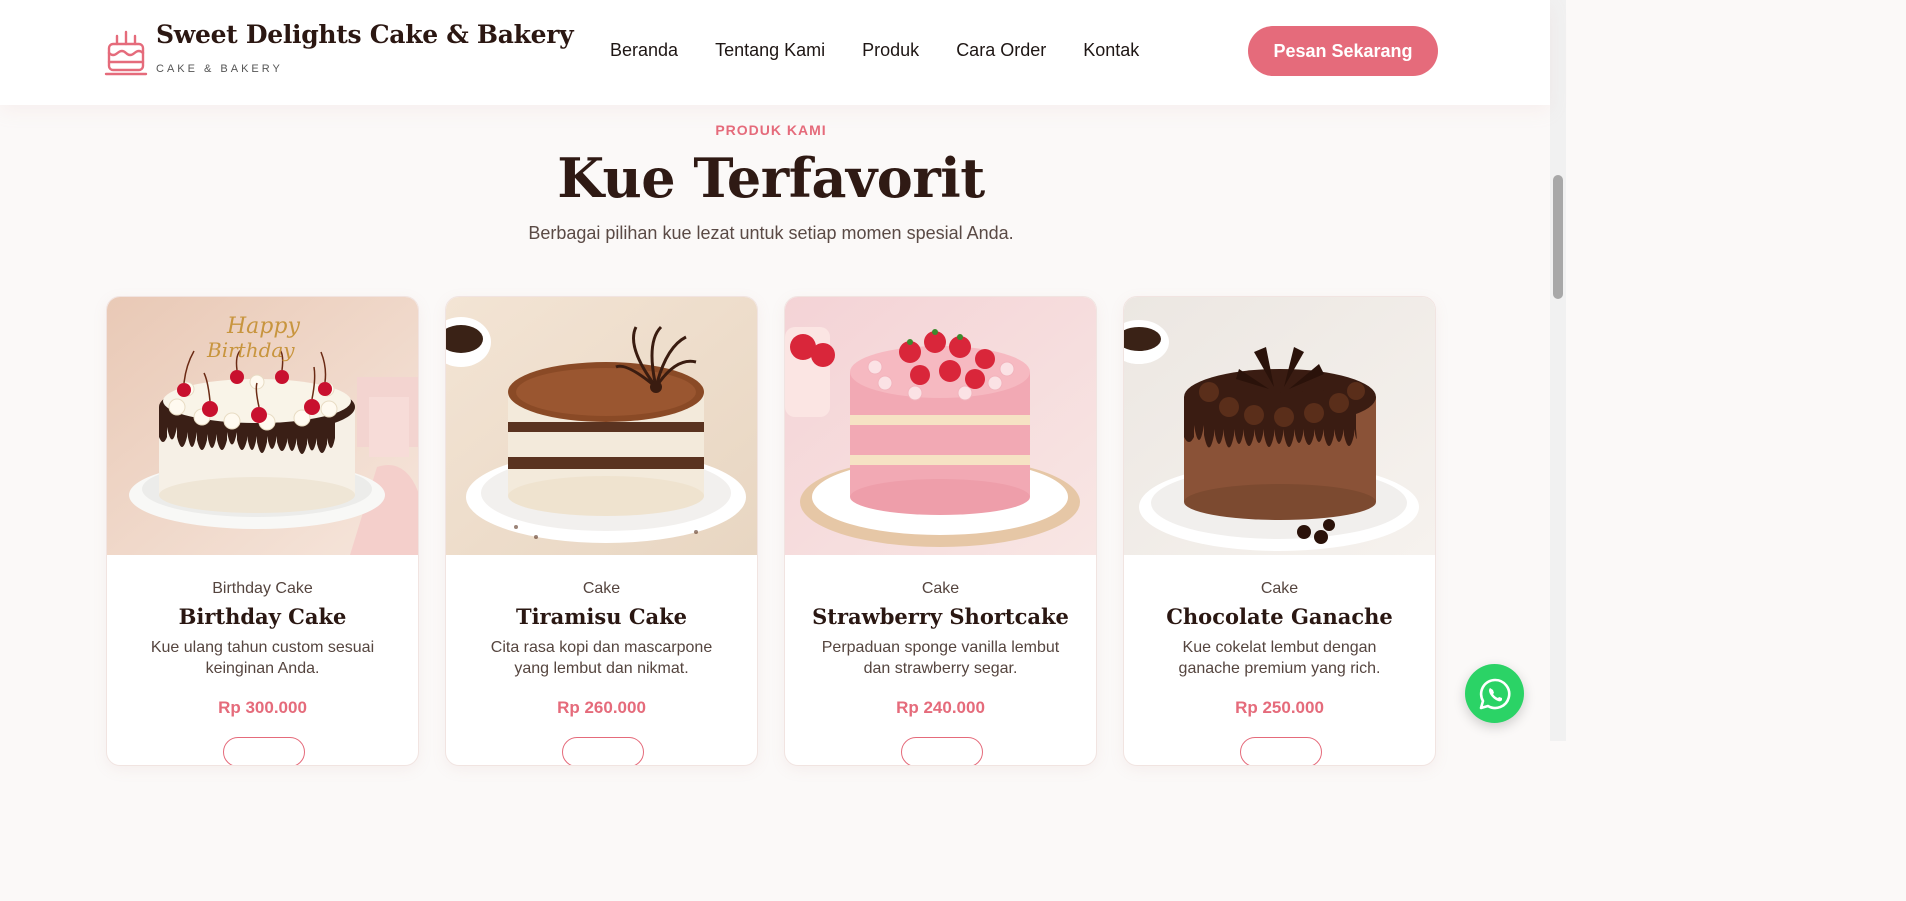 Image resolution: width=1906 pixels, height=901 pixels. I want to click on svg-text: Birthday, so click(250, 350).